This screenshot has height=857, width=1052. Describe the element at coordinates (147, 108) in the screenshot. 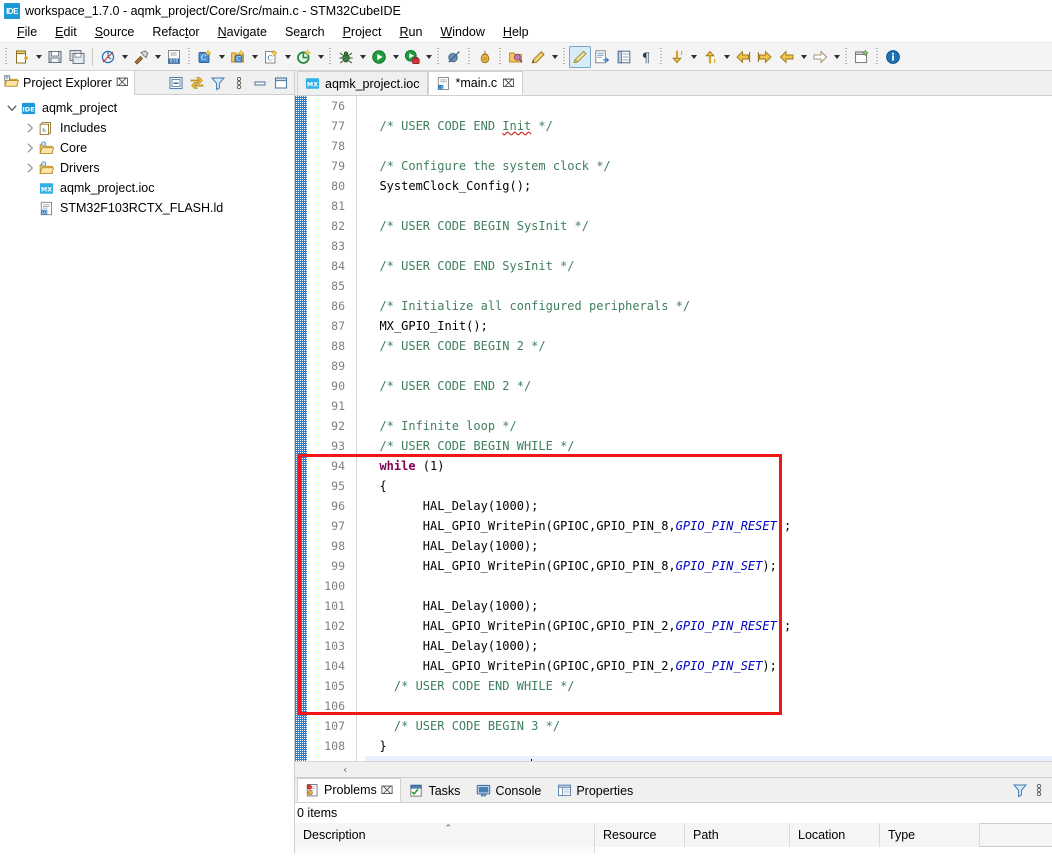

I see `tree-item-aqmk-project: IDE aqmk_project` at that location.